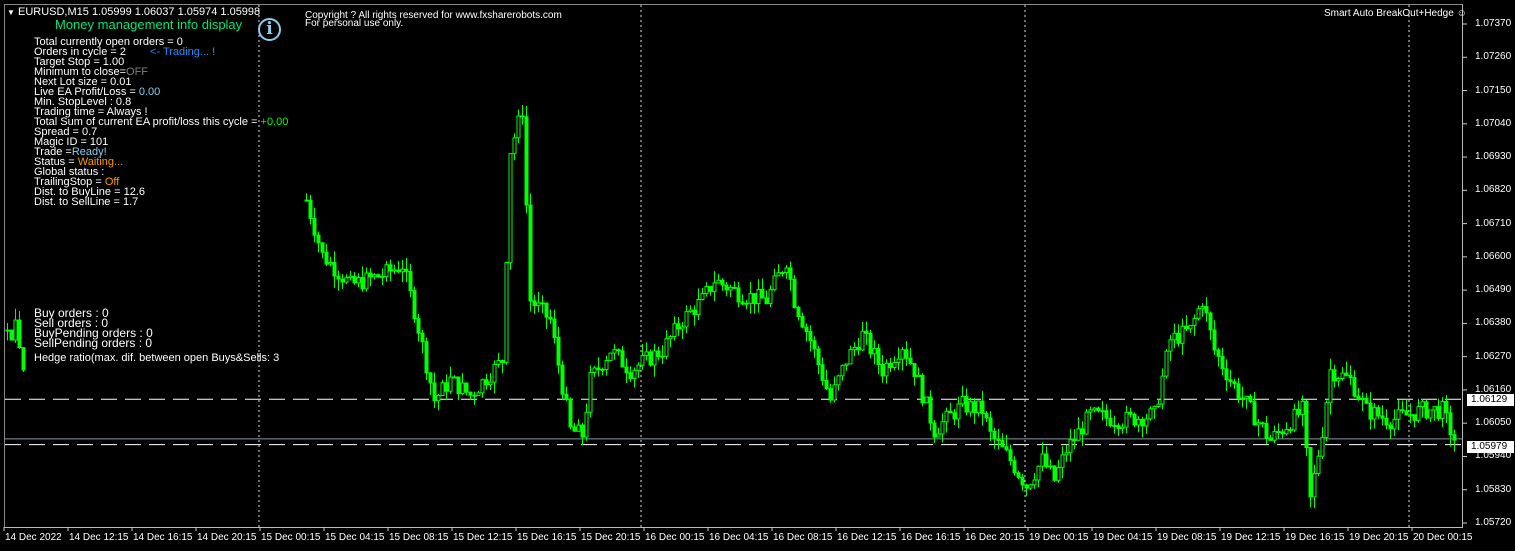 The width and height of the screenshot is (1515, 551). What do you see at coordinates (33, 537) in the screenshot?
I see `time-tick: 14 Dec 2022` at bounding box center [33, 537].